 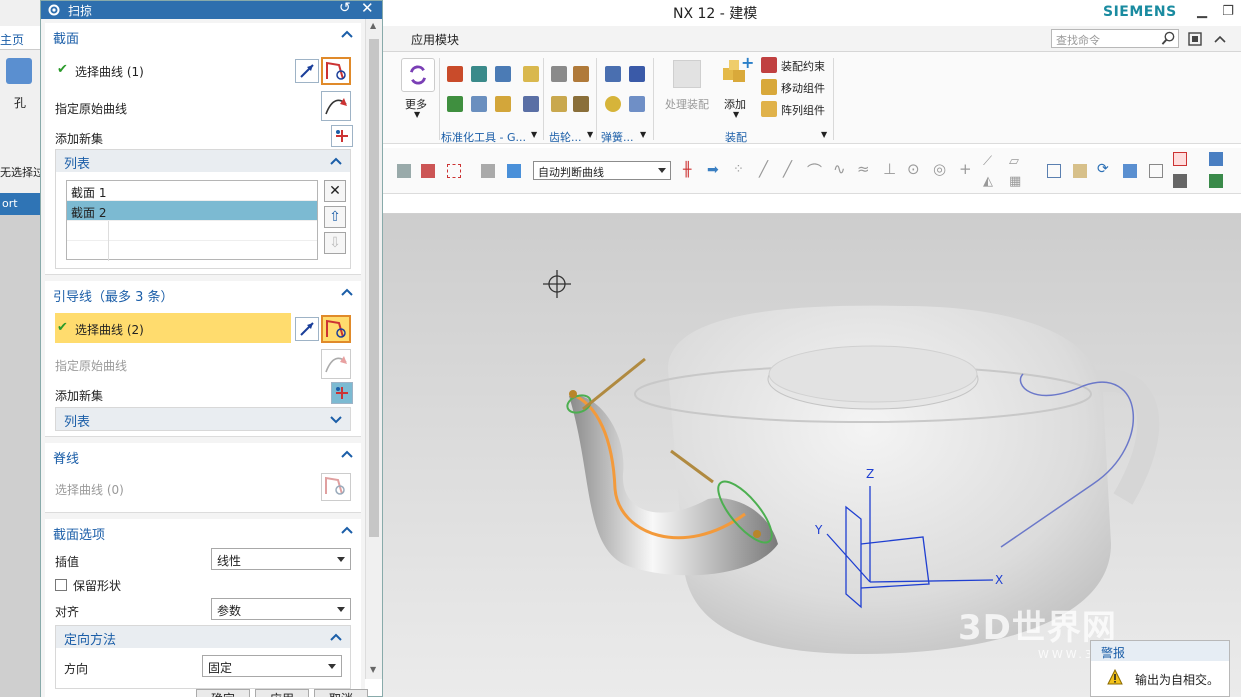 I want to click on spine-select-button, so click(x=336, y=487).